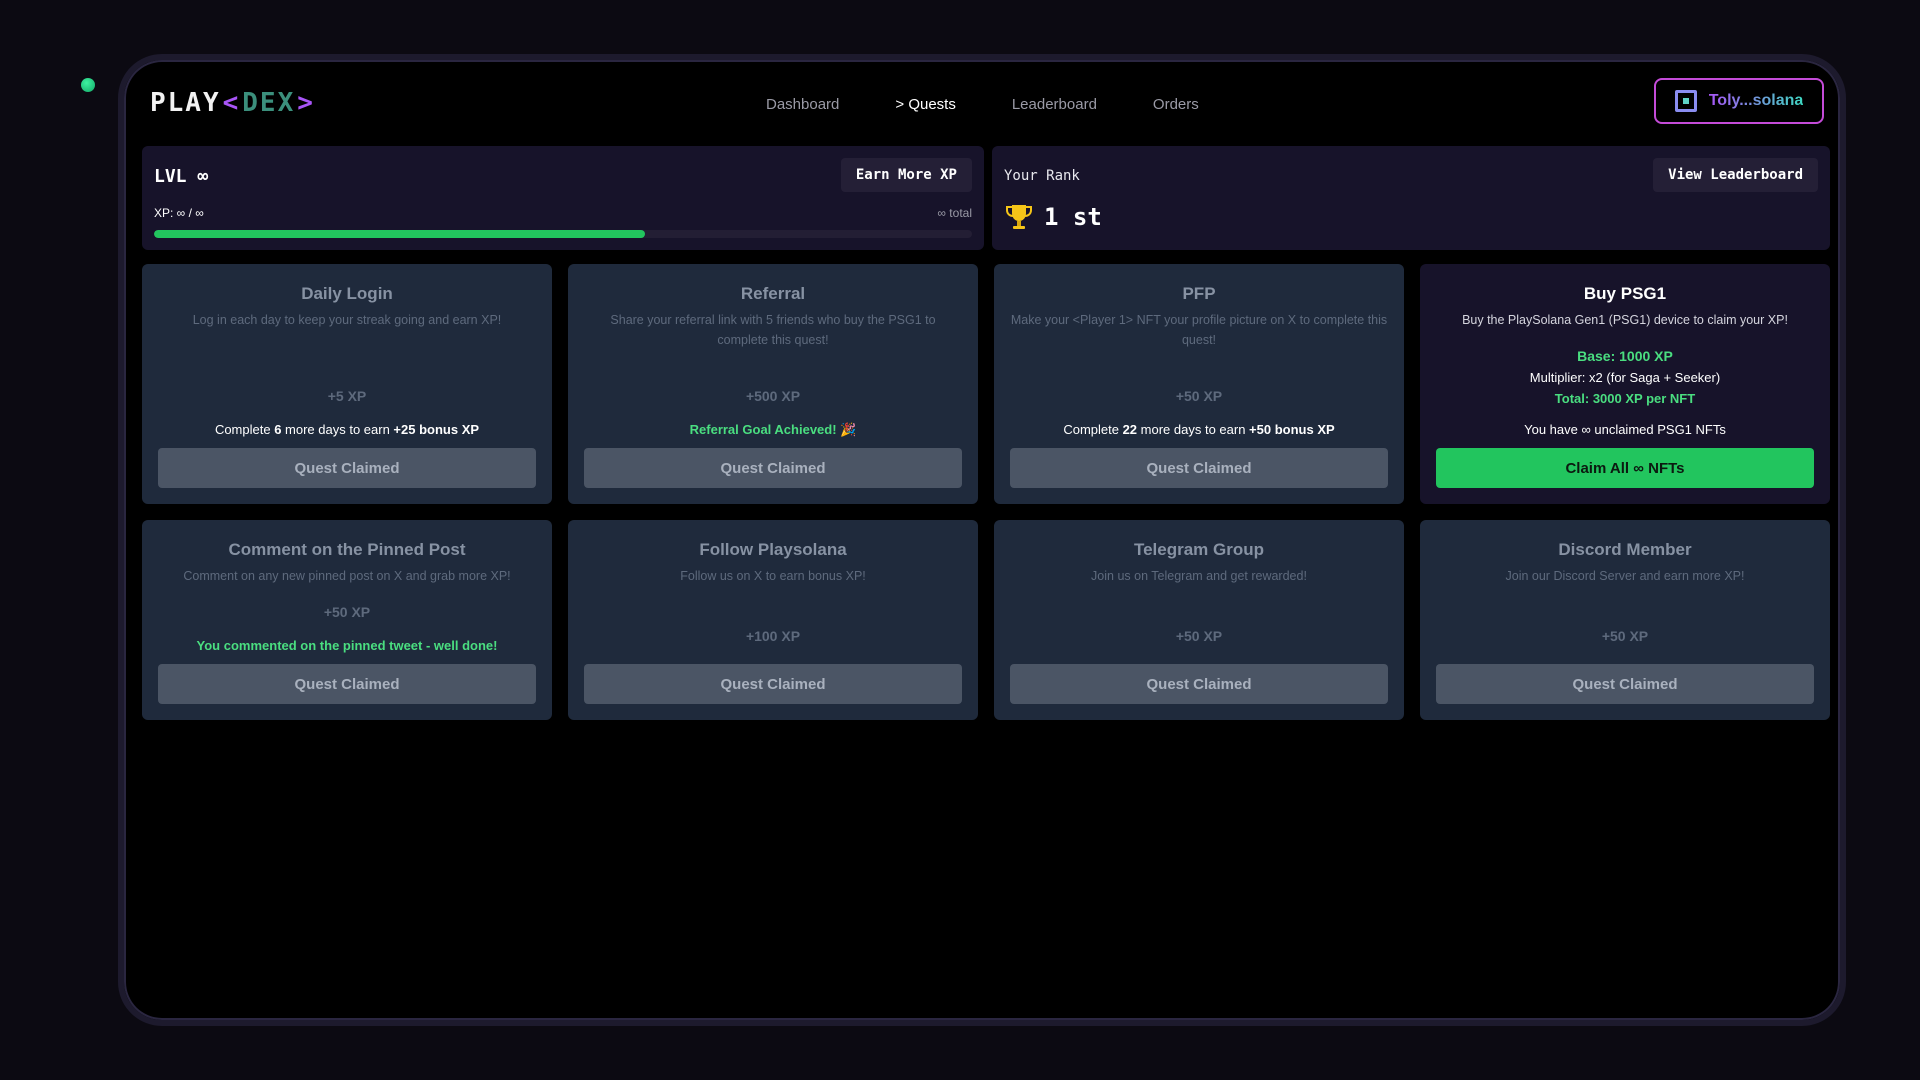 This screenshot has width=1920, height=1080. What do you see at coordinates (802, 104) in the screenshot?
I see `nav-dashboard: Dashboard` at bounding box center [802, 104].